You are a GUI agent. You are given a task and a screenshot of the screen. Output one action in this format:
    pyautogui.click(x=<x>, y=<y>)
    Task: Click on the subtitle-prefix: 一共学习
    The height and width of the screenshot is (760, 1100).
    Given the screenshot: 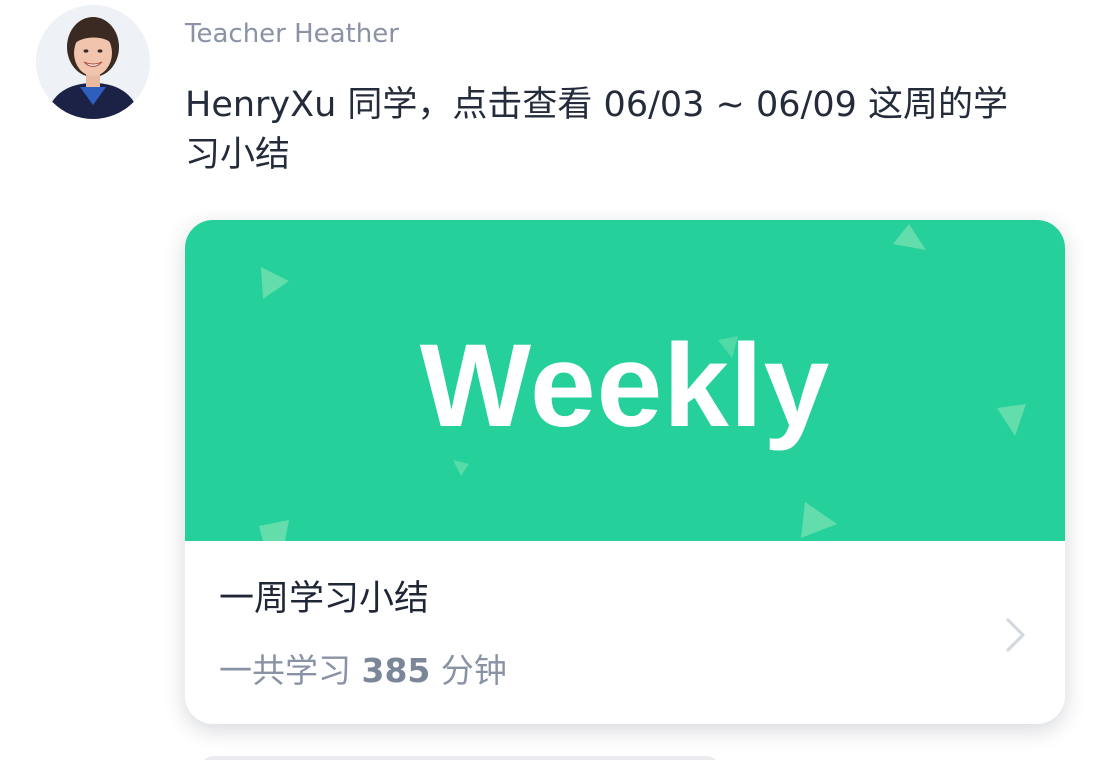 What is the action you would take?
    pyautogui.click(x=285, y=670)
    